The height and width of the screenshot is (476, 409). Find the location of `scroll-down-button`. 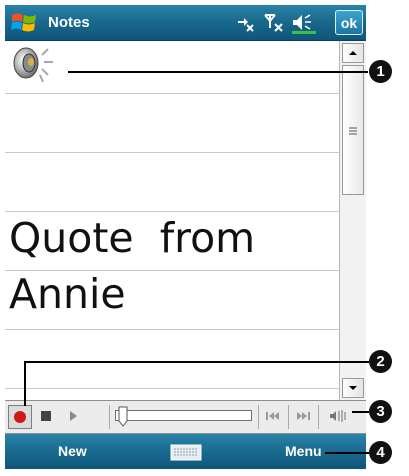

scroll-down-button is located at coordinates (353, 388).